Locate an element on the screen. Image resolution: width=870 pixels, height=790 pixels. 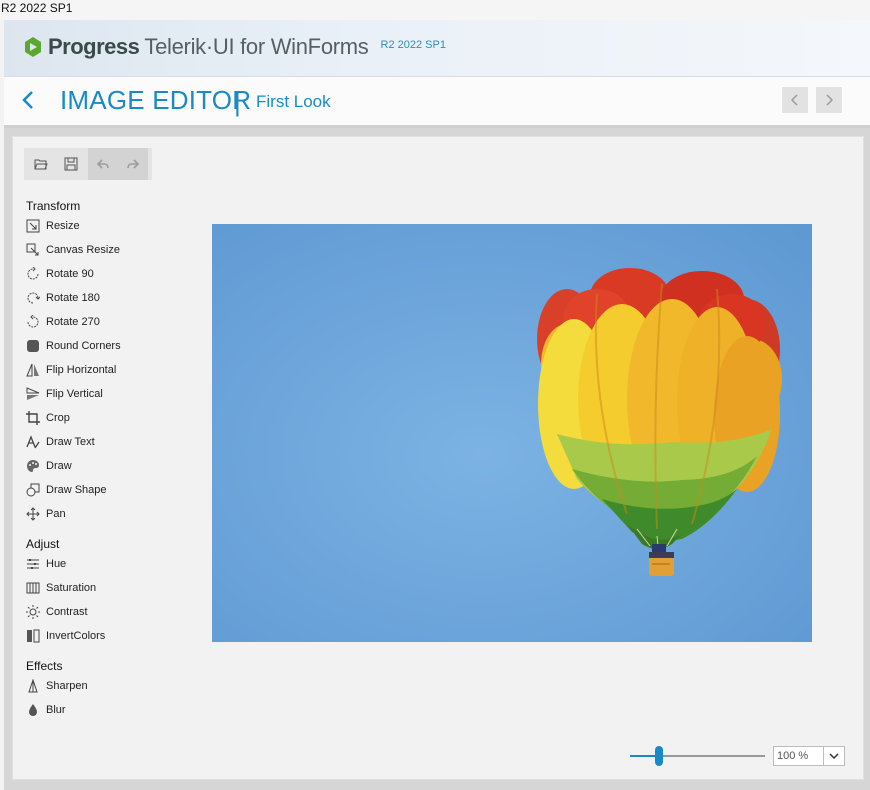
tool-pan: Pan is located at coordinates (111, 514).